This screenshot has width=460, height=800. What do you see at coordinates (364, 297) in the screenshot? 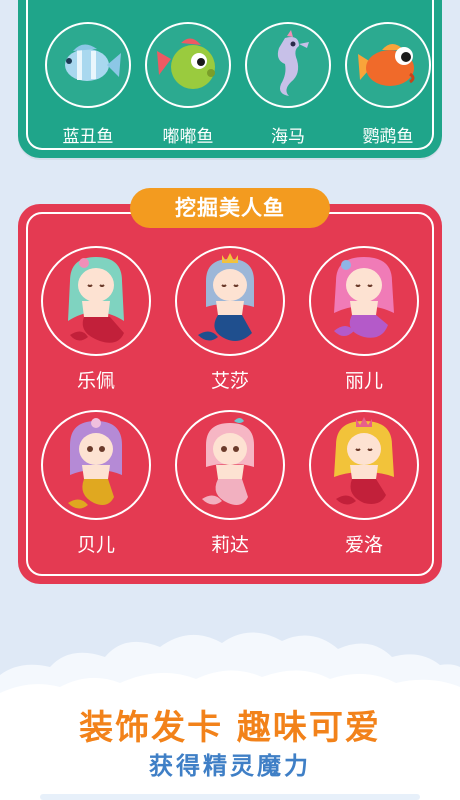
I see `mermaid-pink-hair-icon` at bounding box center [364, 297].